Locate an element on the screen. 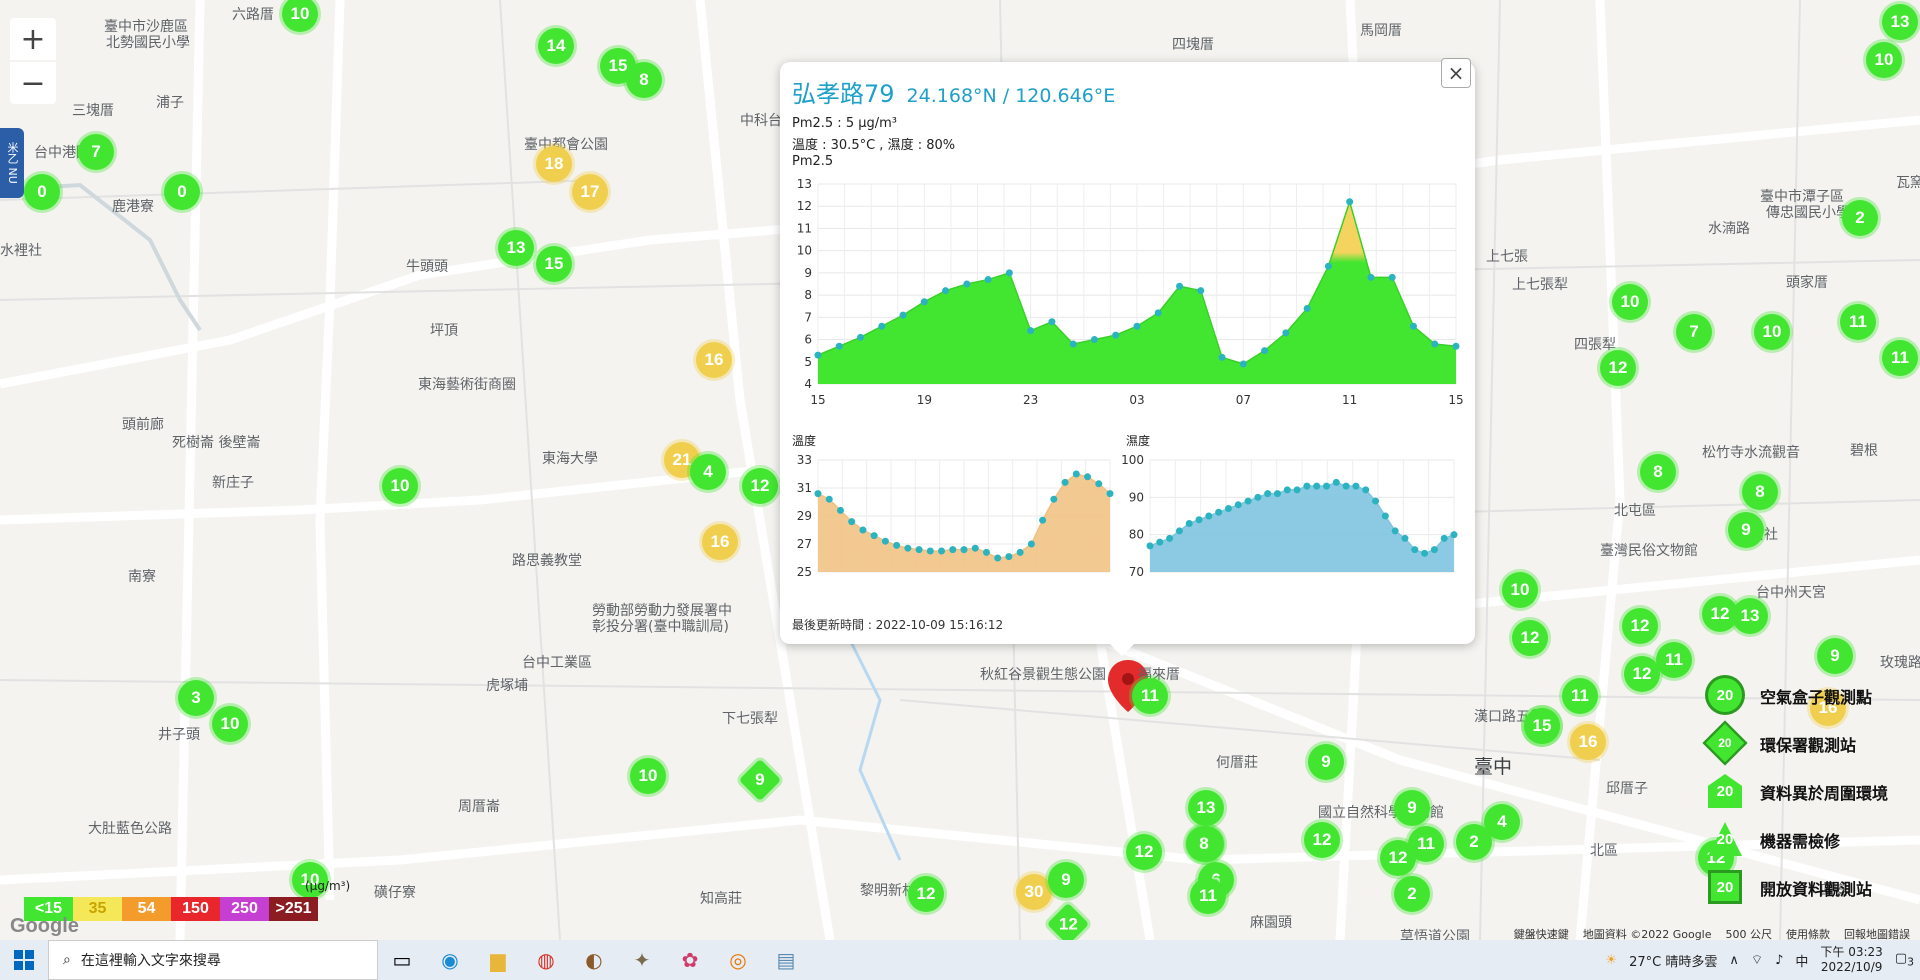 The height and width of the screenshot is (980, 1920). station-marker: 18 is located at coordinates (554, 164).